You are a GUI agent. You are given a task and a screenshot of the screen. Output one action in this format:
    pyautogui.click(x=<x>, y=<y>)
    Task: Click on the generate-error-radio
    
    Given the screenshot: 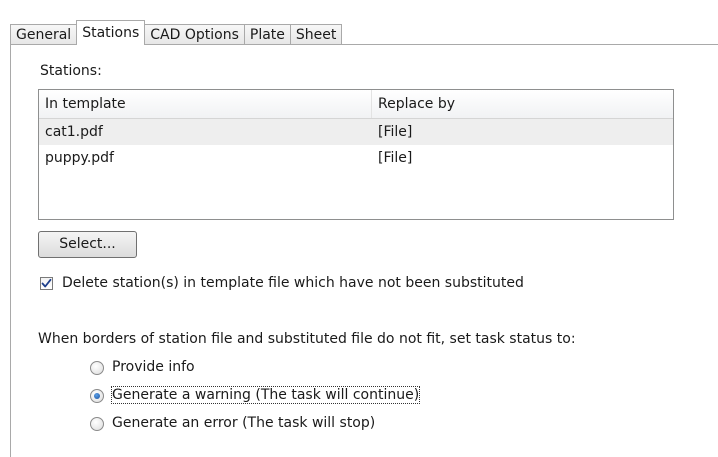 What is the action you would take?
    pyautogui.click(x=97, y=424)
    